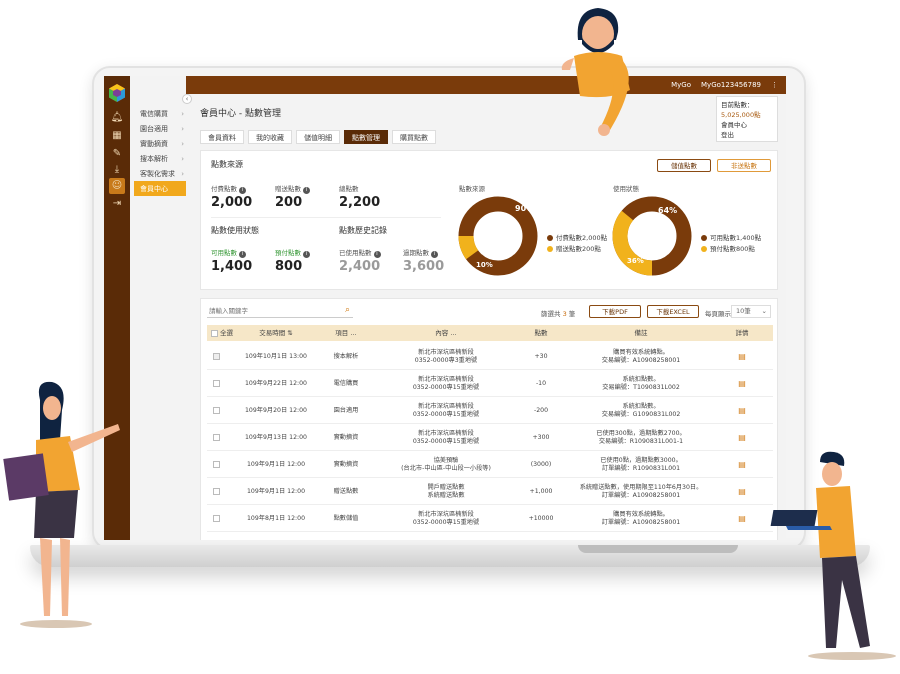 The height and width of the screenshot is (674, 900). What do you see at coordinates (346, 383) in the screenshot?
I see `row-item: 電信購買` at bounding box center [346, 383].